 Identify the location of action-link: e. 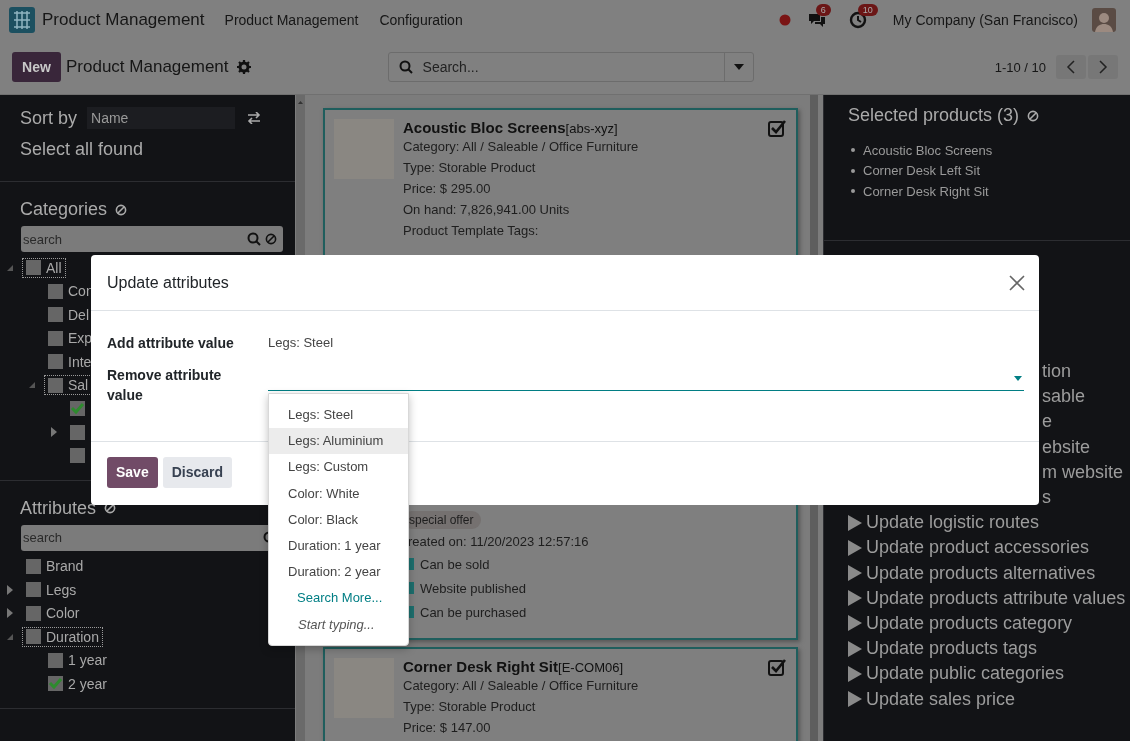
(1047, 422).